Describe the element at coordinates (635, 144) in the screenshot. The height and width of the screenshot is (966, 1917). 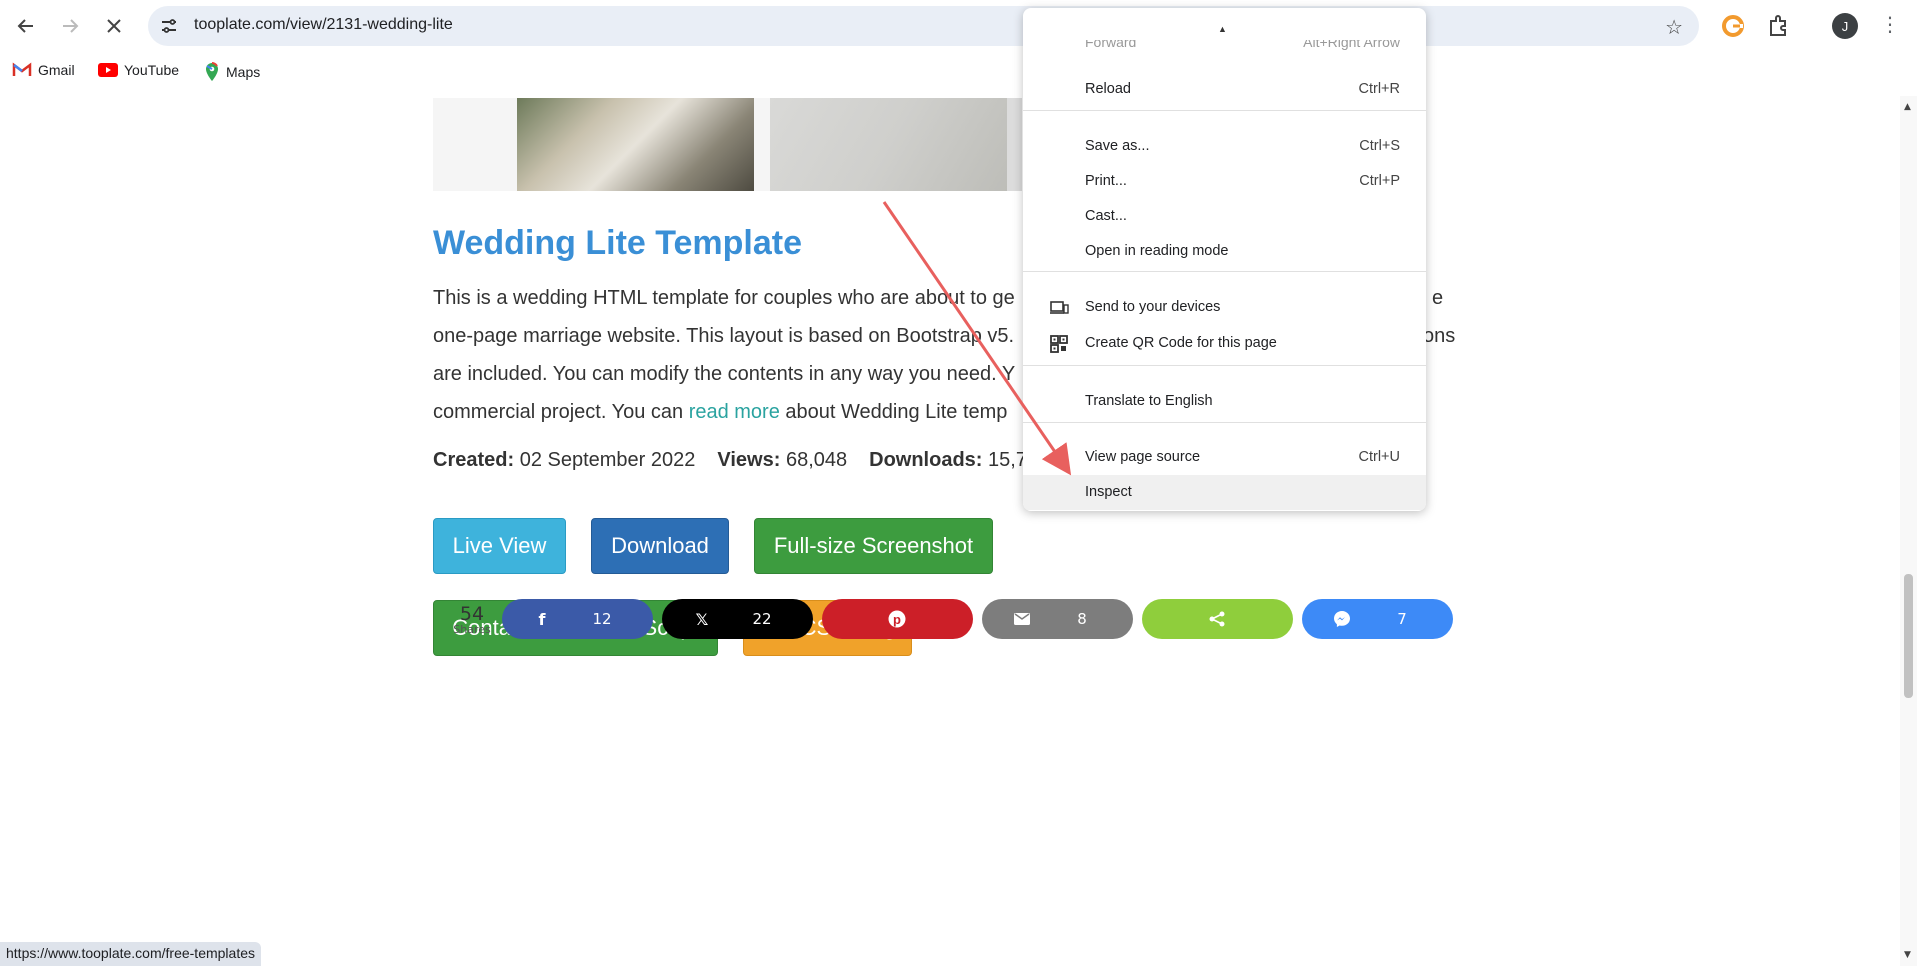
I see `preview-image-couple` at that location.